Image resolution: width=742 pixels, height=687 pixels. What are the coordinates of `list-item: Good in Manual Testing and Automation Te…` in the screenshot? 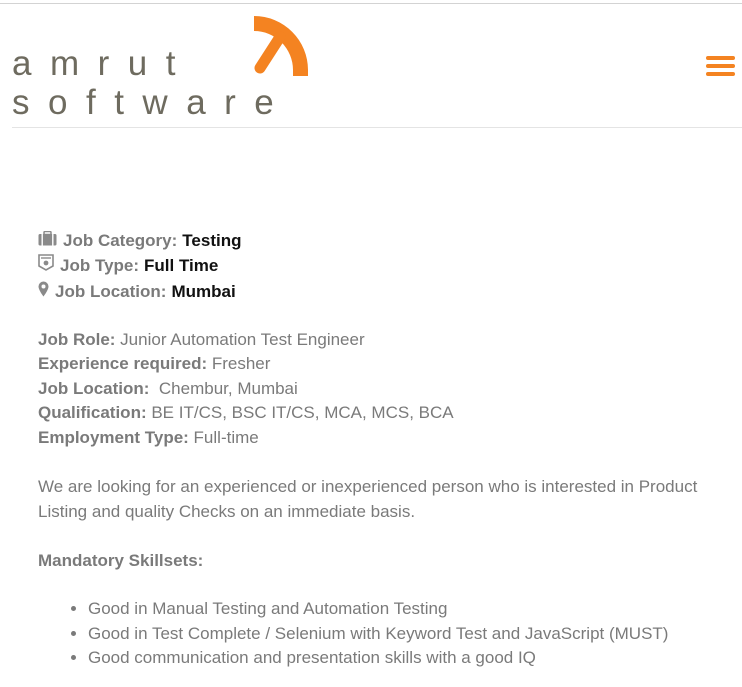 It's located at (408, 609).